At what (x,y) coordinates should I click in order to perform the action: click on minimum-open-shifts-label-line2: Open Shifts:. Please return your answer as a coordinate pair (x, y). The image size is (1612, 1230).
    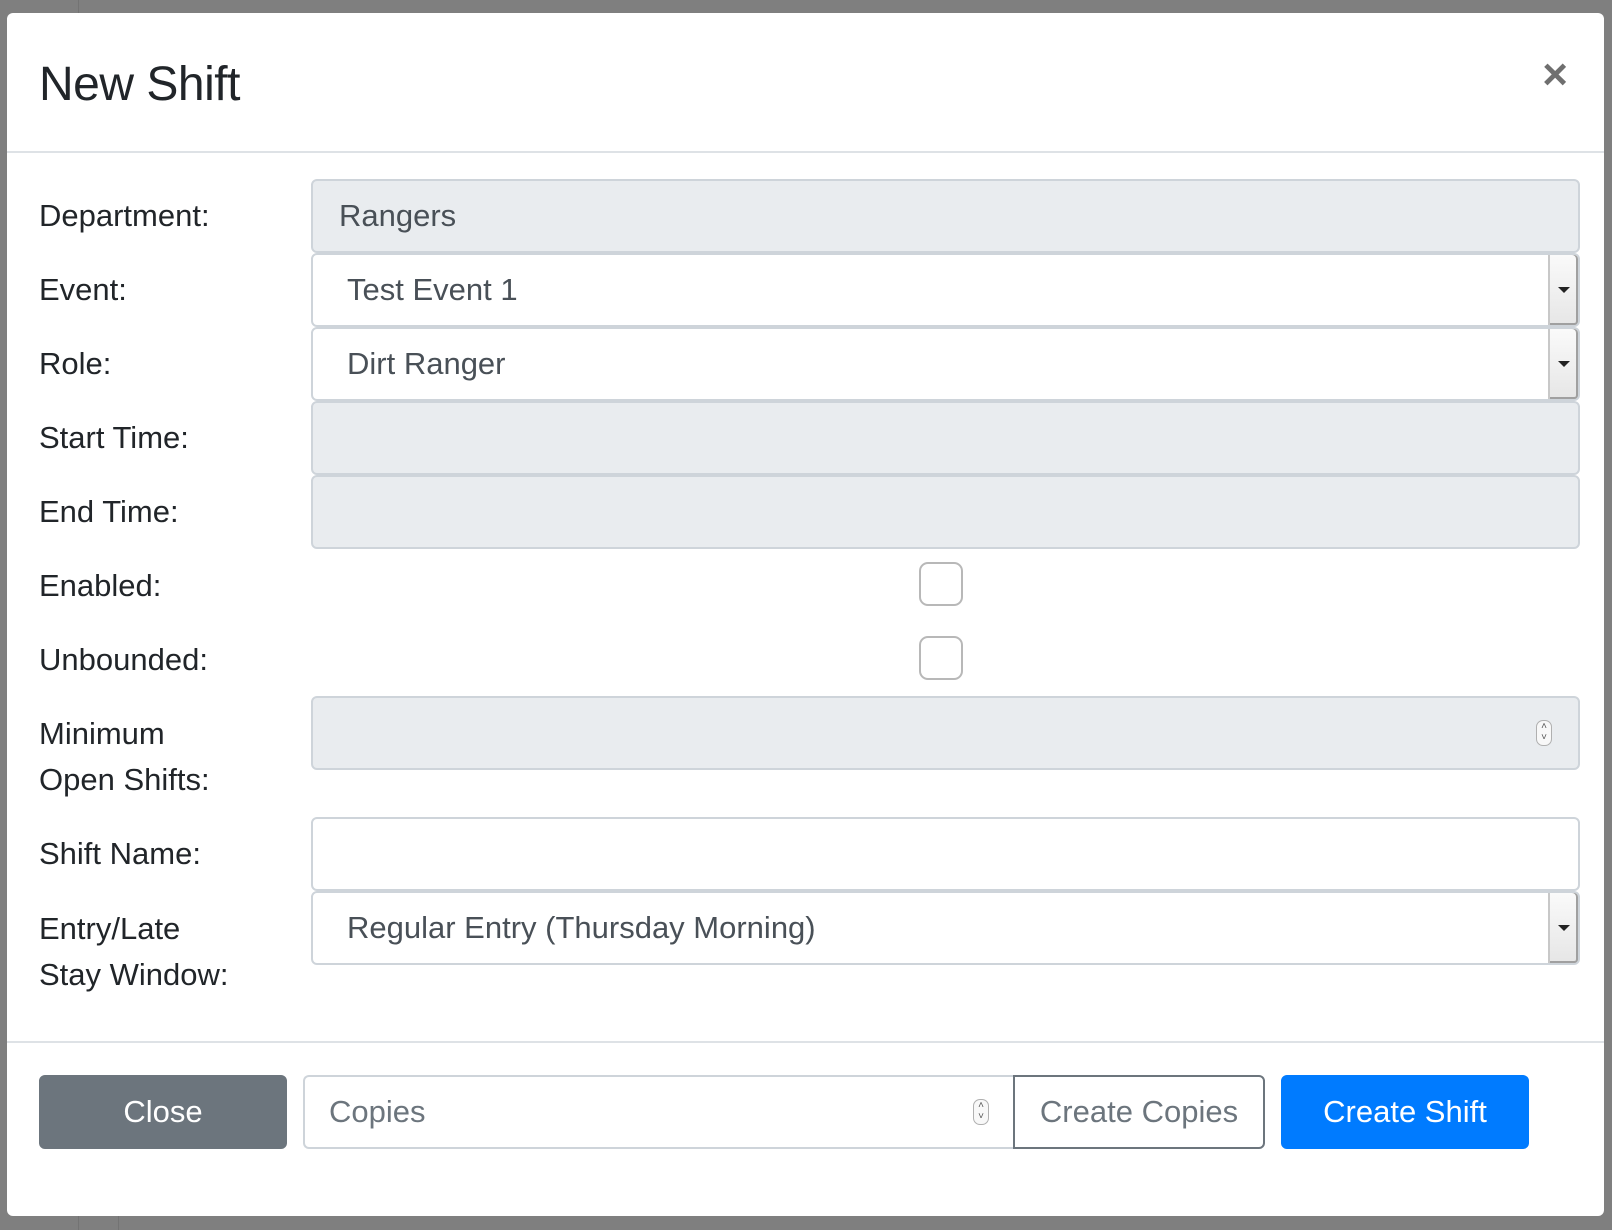
    Looking at the image, I should click on (124, 779).